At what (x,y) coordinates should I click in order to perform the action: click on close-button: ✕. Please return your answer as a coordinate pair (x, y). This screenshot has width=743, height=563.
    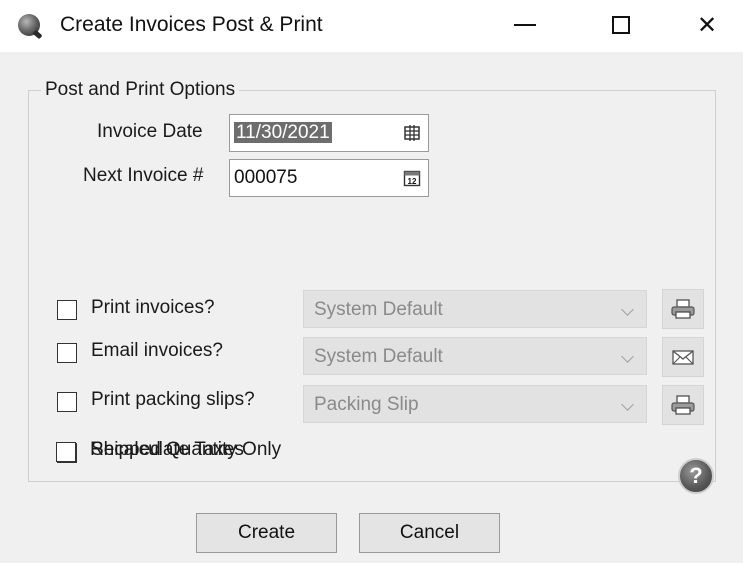
    Looking at the image, I should click on (707, 25).